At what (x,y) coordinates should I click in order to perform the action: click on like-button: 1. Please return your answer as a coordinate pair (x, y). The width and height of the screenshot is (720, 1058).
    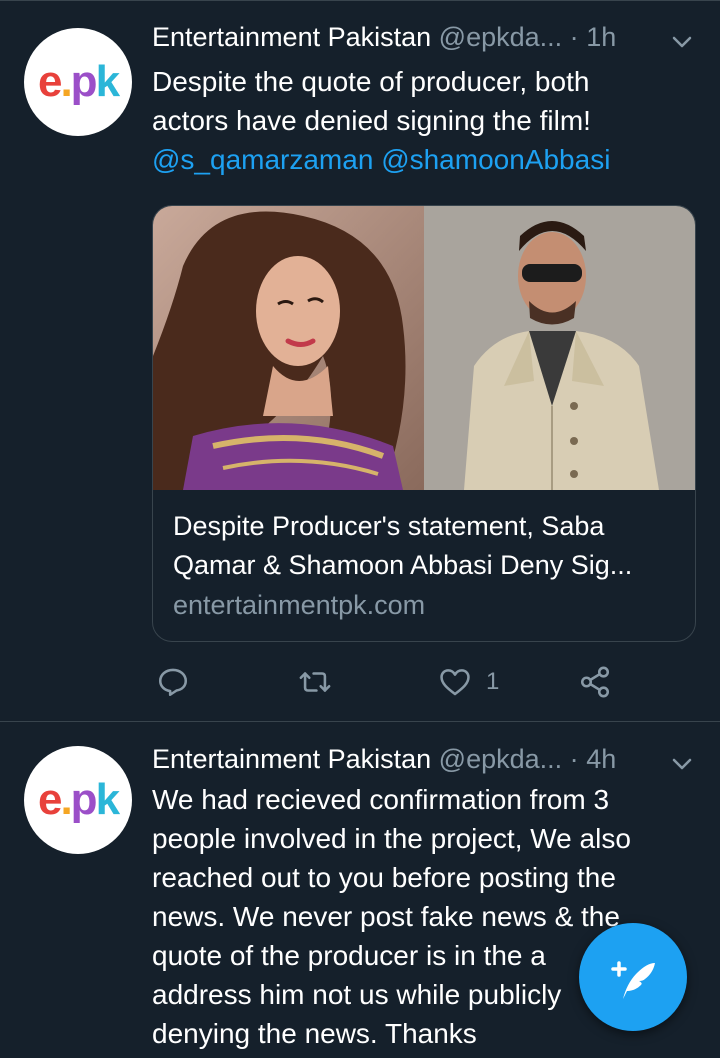
    Looking at the image, I should click on (468, 682).